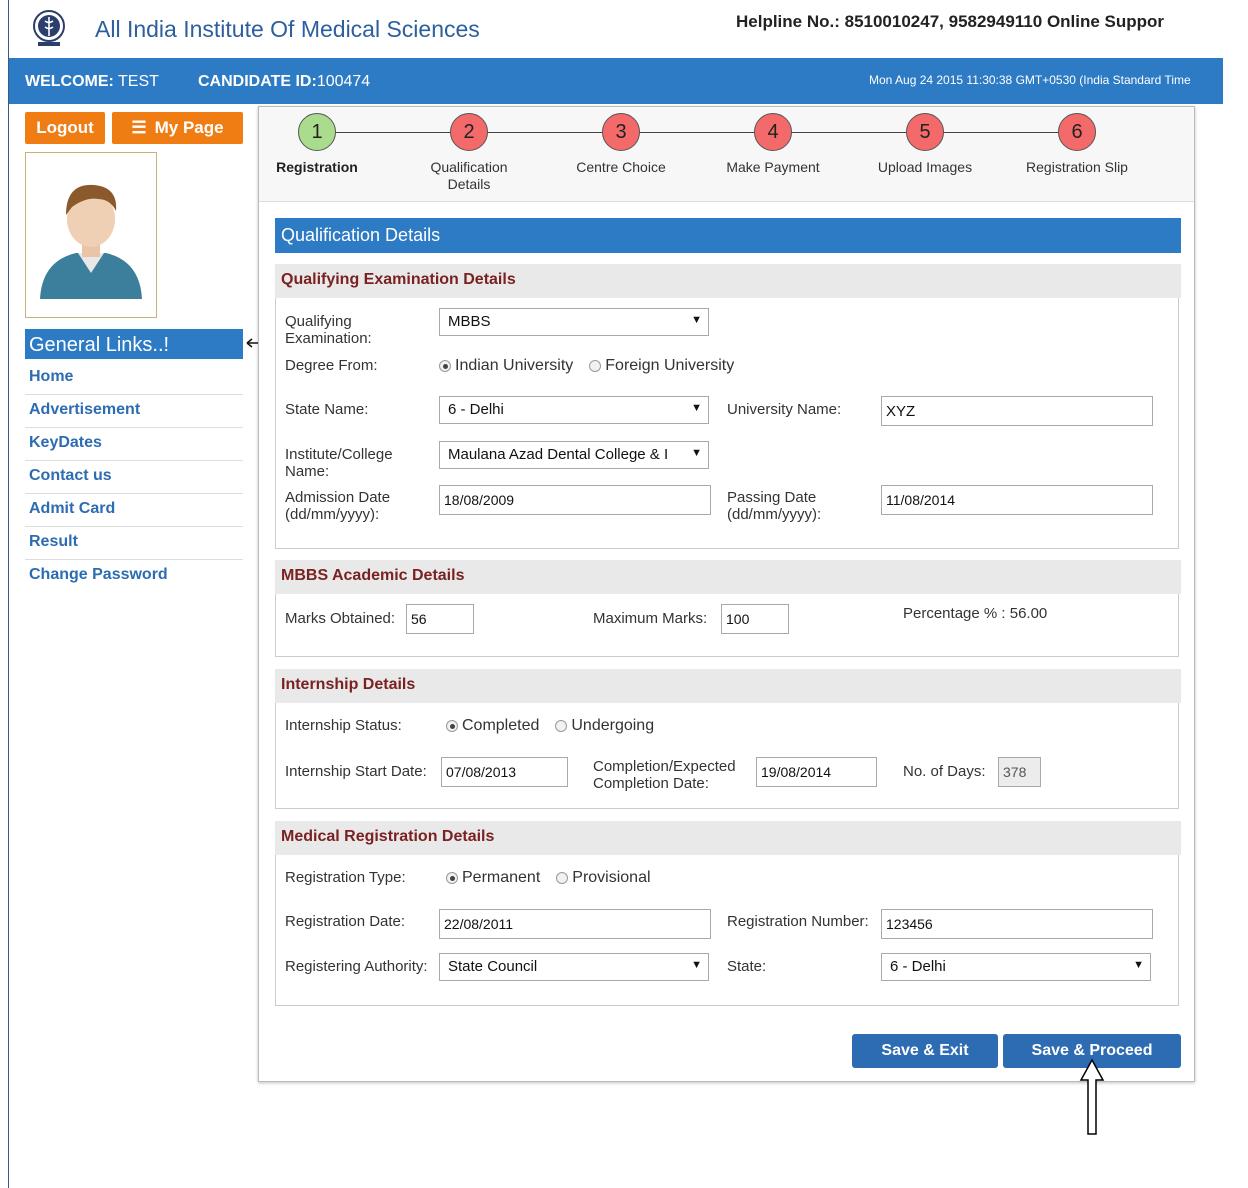  I want to click on wizard-step-registration-slip: 6 Registration Slip, so click(1077, 144).